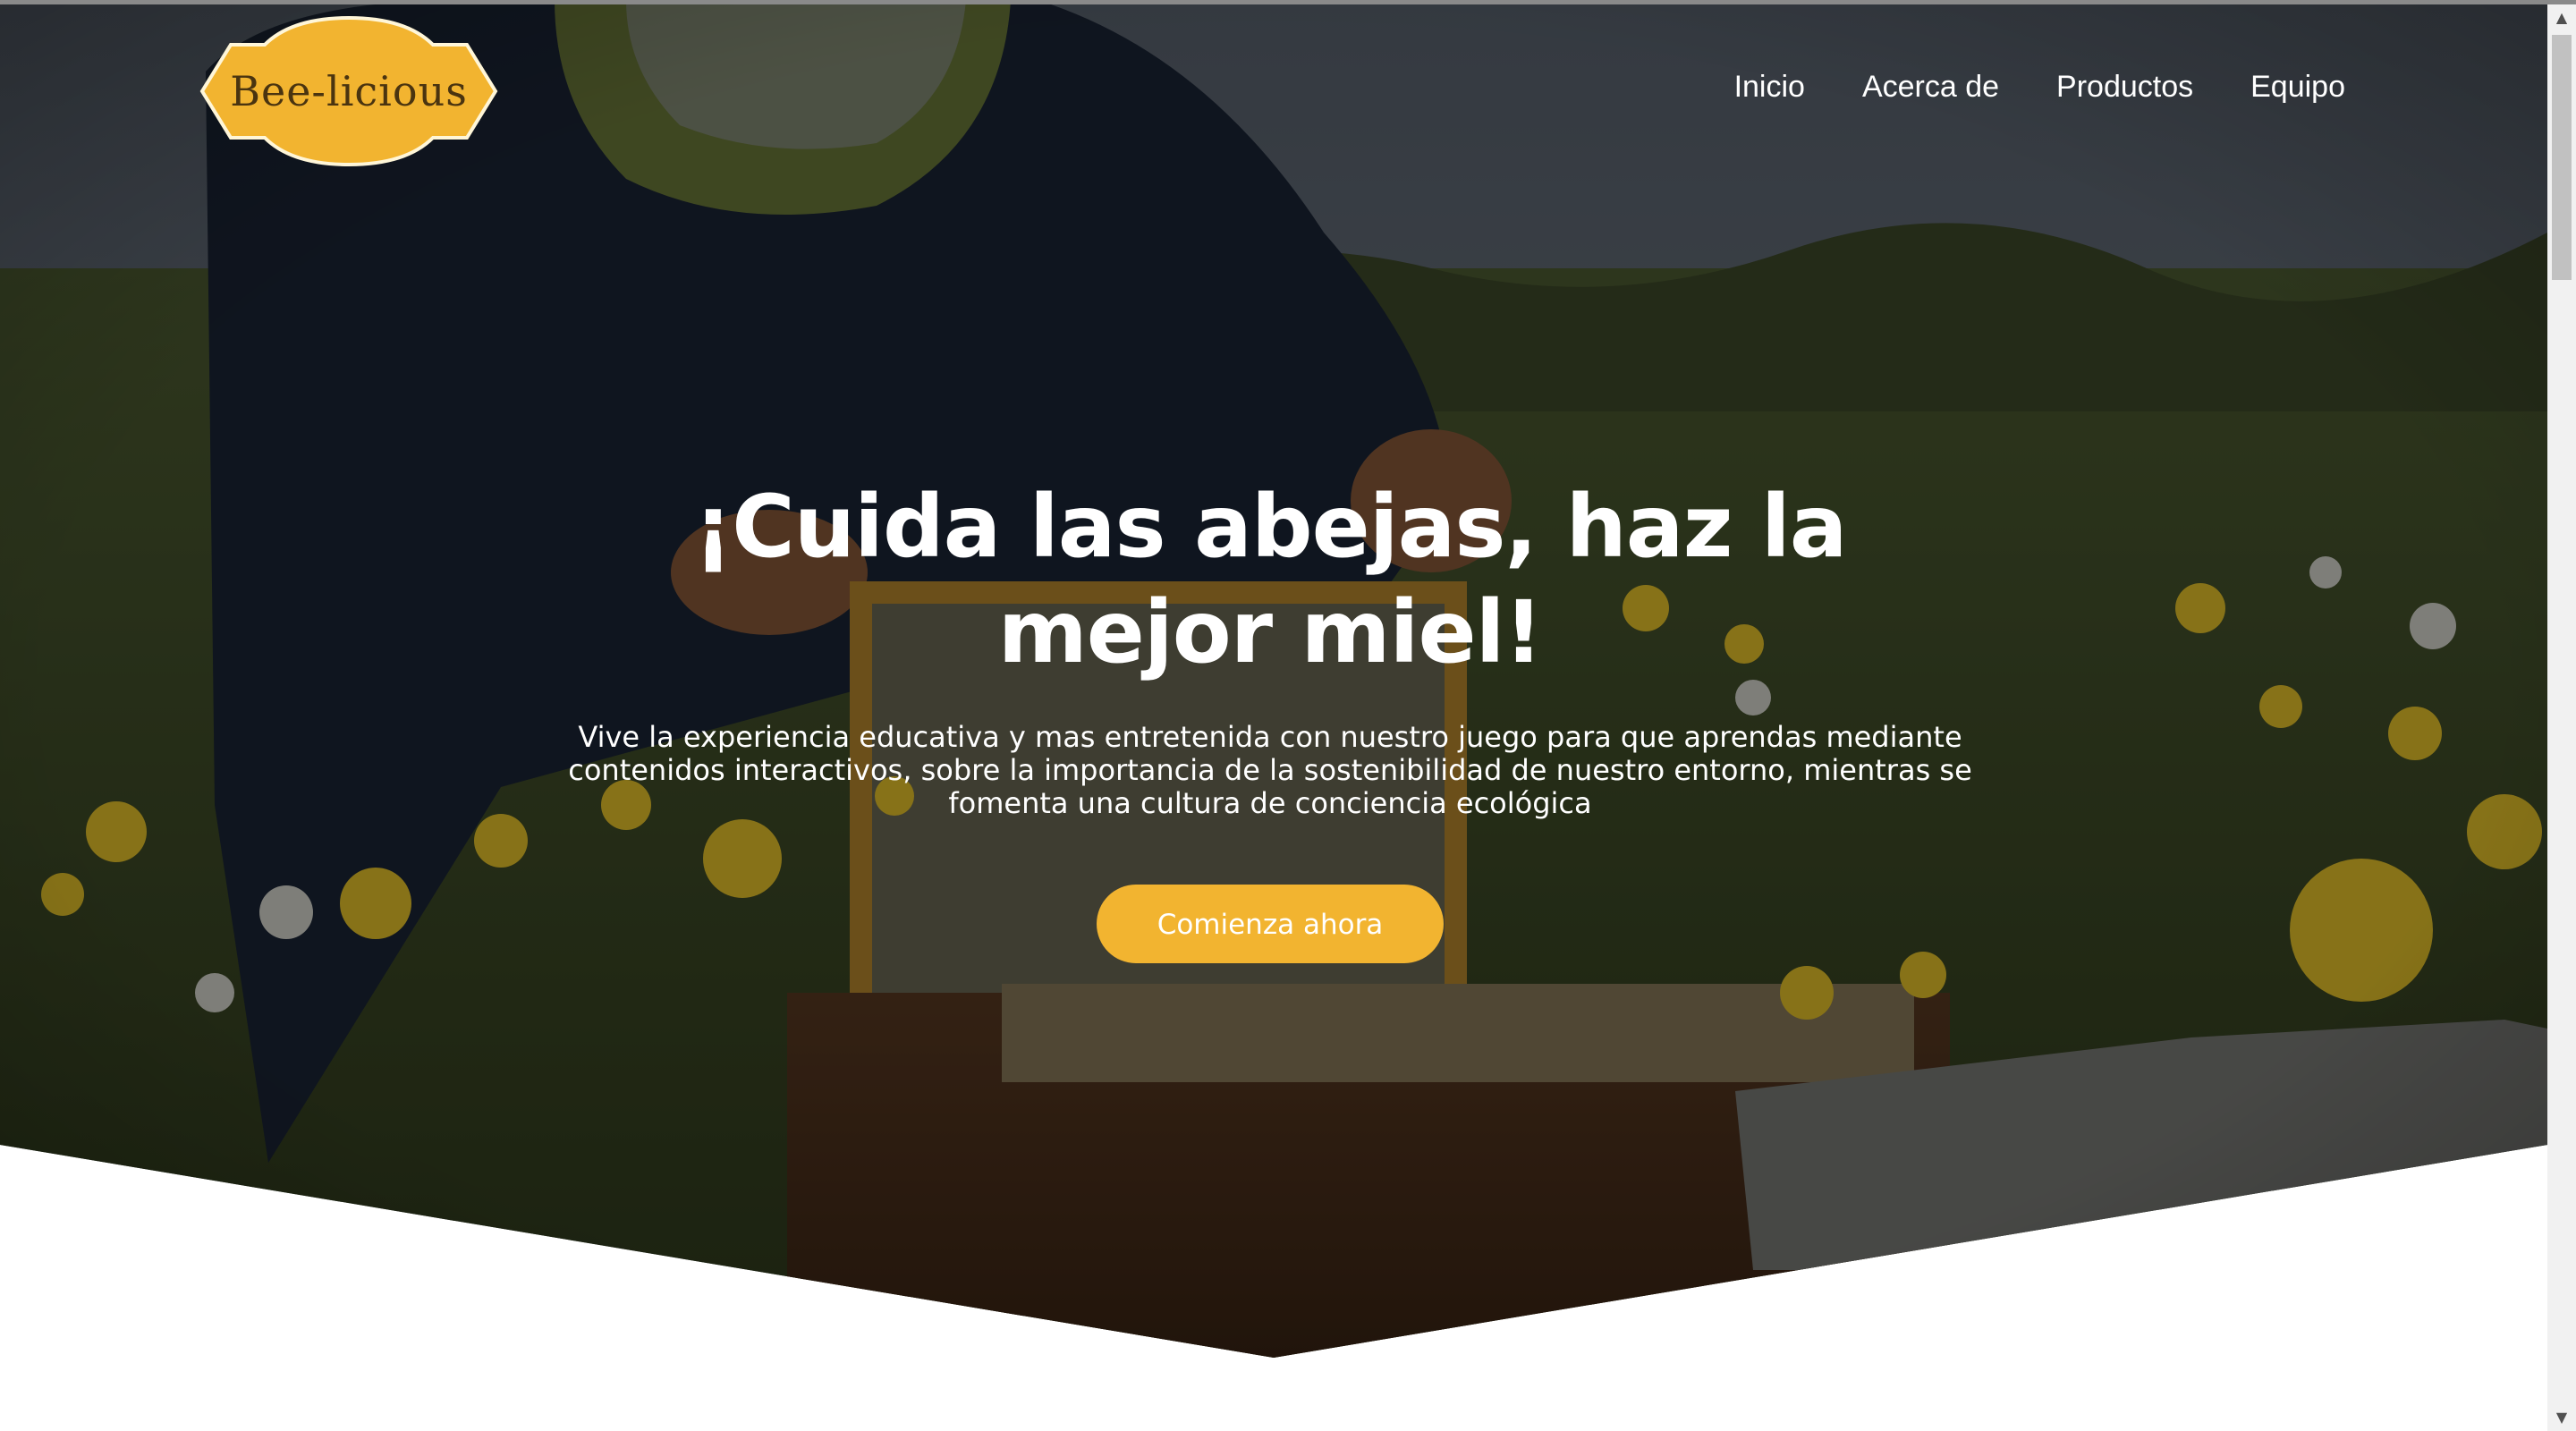  What do you see at coordinates (2297, 88) in the screenshot?
I see `nav-item-equipo: Equipo` at bounding box center [2297, 88].